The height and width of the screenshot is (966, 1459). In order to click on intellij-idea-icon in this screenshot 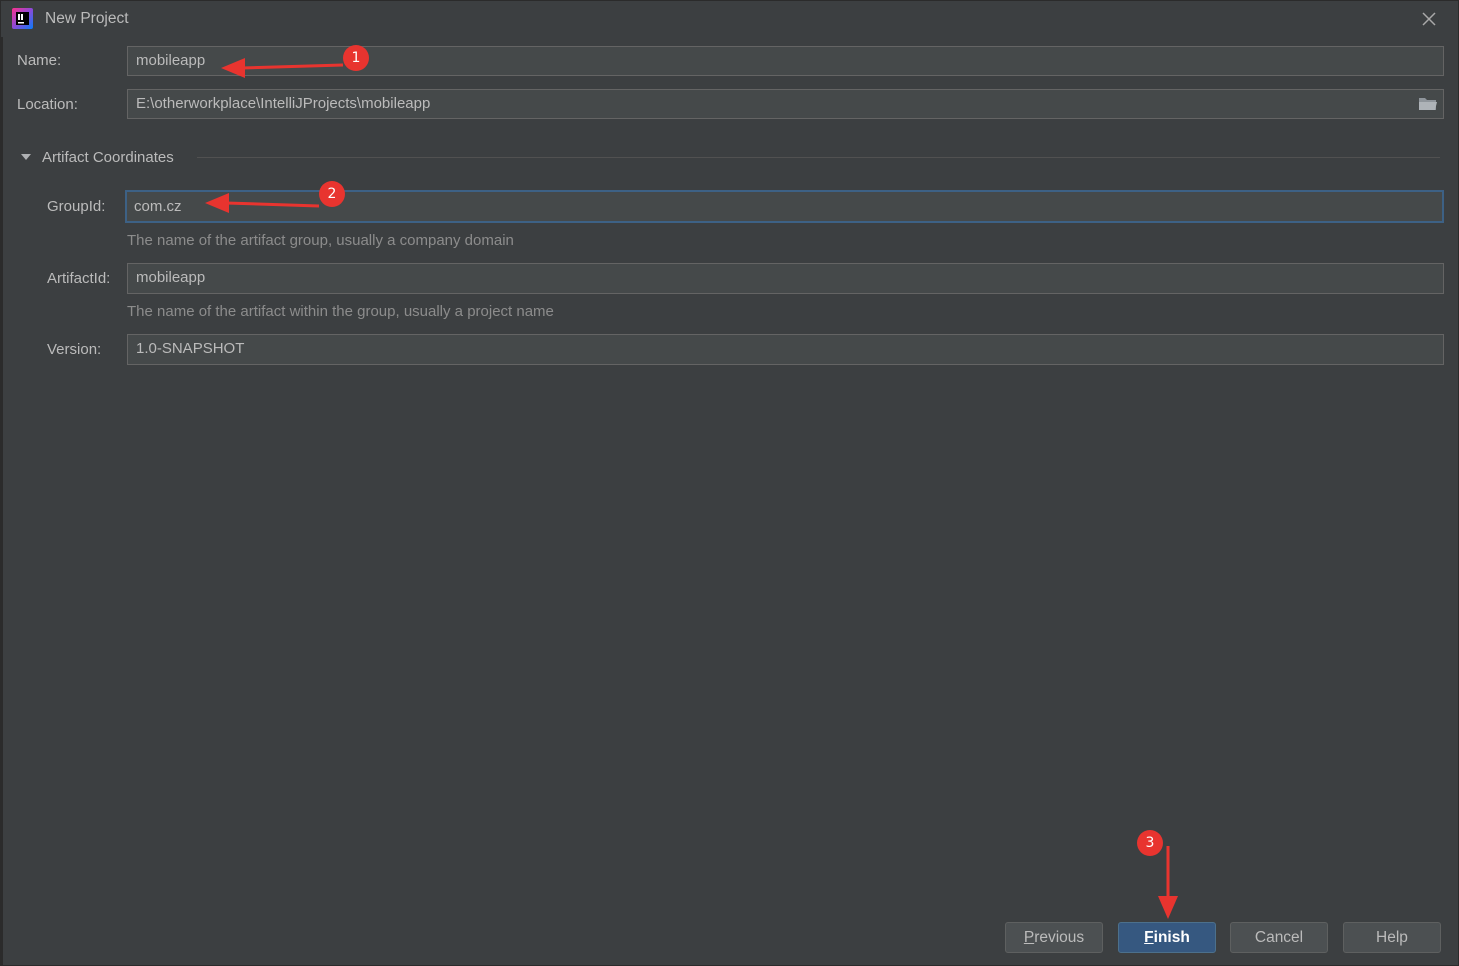, I will do `click(22, 18)`.